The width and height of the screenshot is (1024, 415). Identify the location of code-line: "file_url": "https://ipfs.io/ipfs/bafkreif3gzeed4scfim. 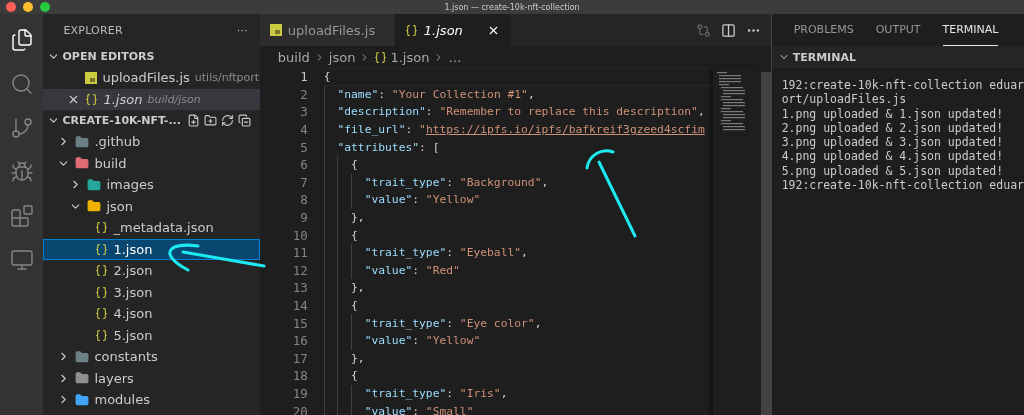
(518, 129).